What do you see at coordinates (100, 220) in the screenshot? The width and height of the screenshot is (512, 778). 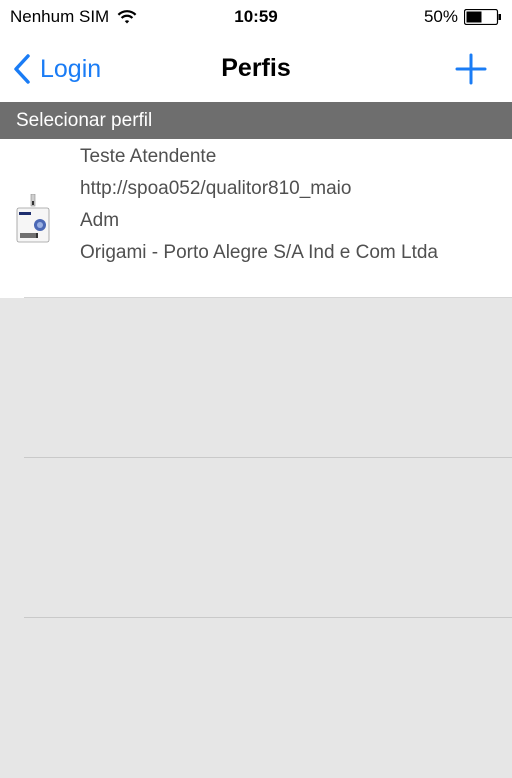 I see `profile-role: Adm` at bounding box center [100, 220].